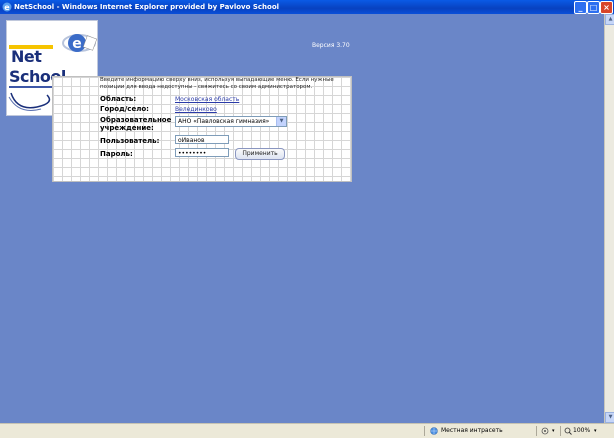 This screenshot has height=438, width=614. Describe the element at coordinates (609, 19) in the screenshot. I see `scroll-up-icon: ▲` at that location.